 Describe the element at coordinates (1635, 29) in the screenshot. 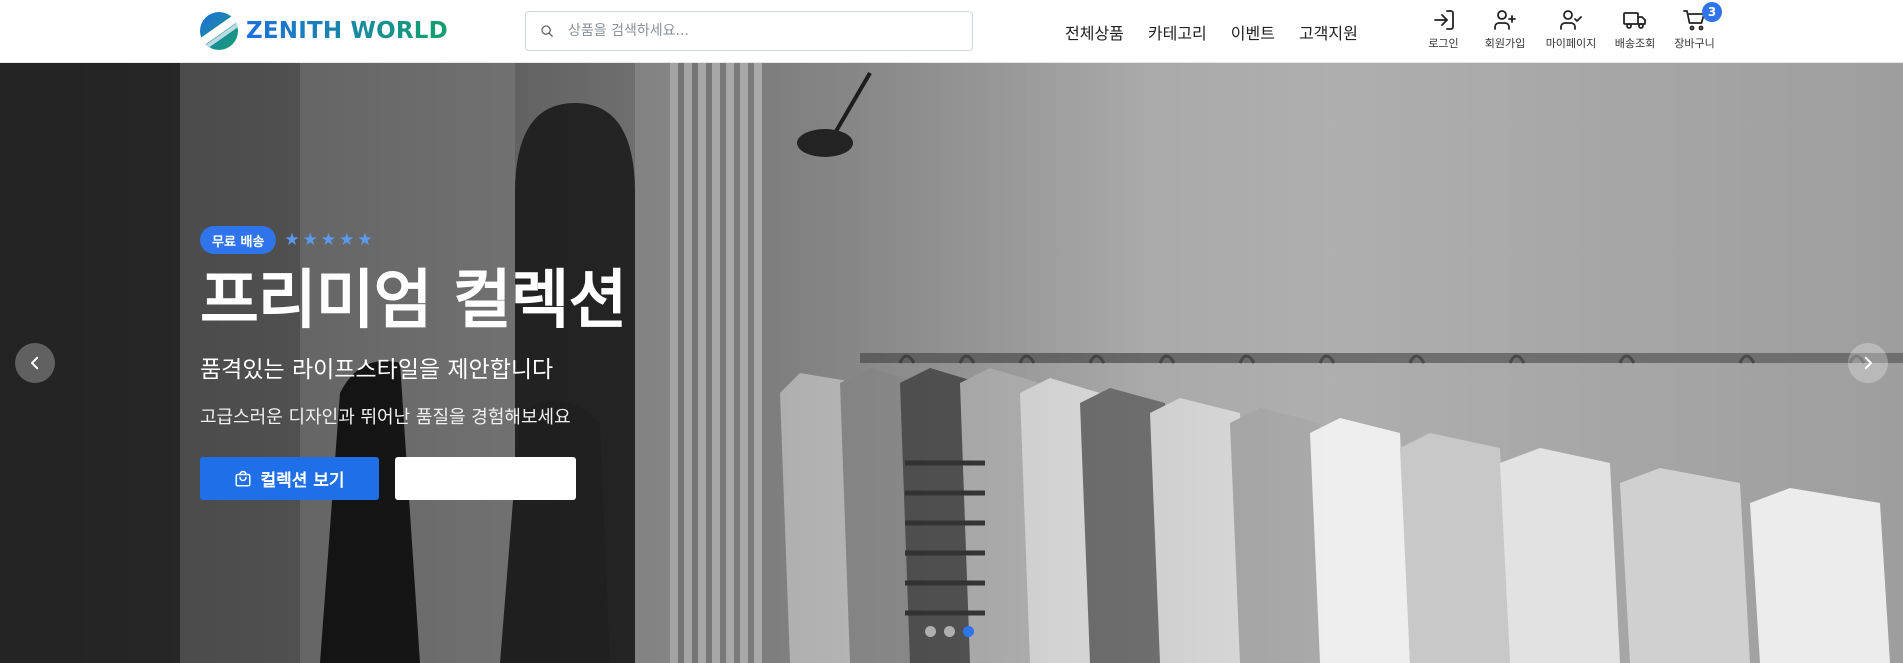

I see `delivery-tracking-button: 배송조회` at that location.